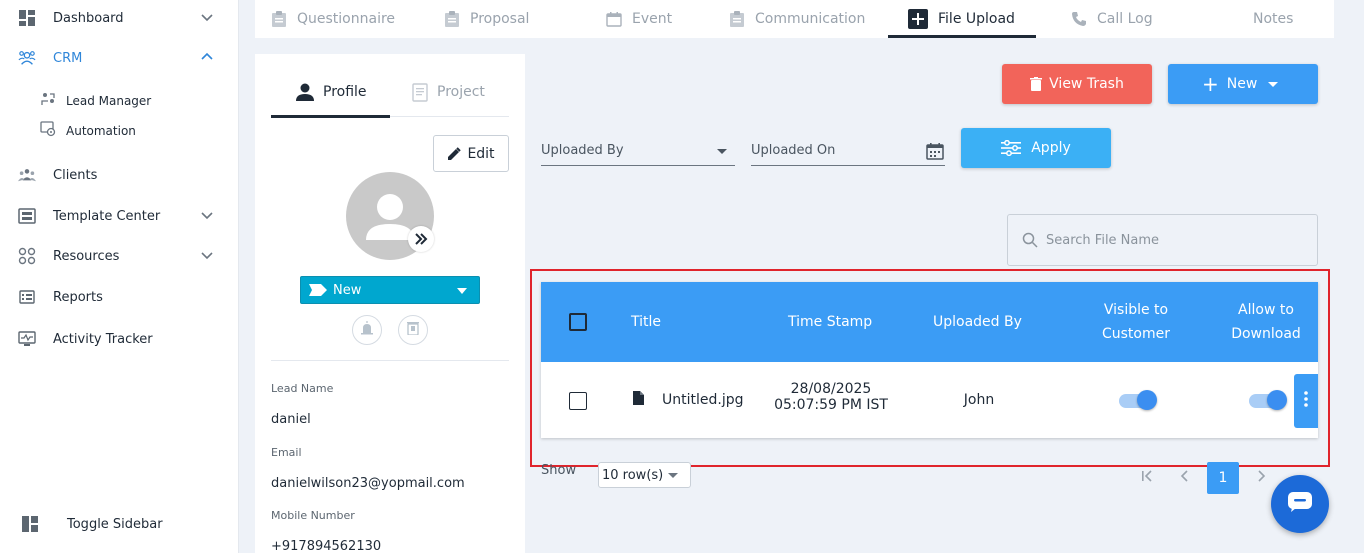  Describe the element at coordinates (644, 475) in the screenshot. I see `rows-per-page-select: 10 row(s)` at that location.